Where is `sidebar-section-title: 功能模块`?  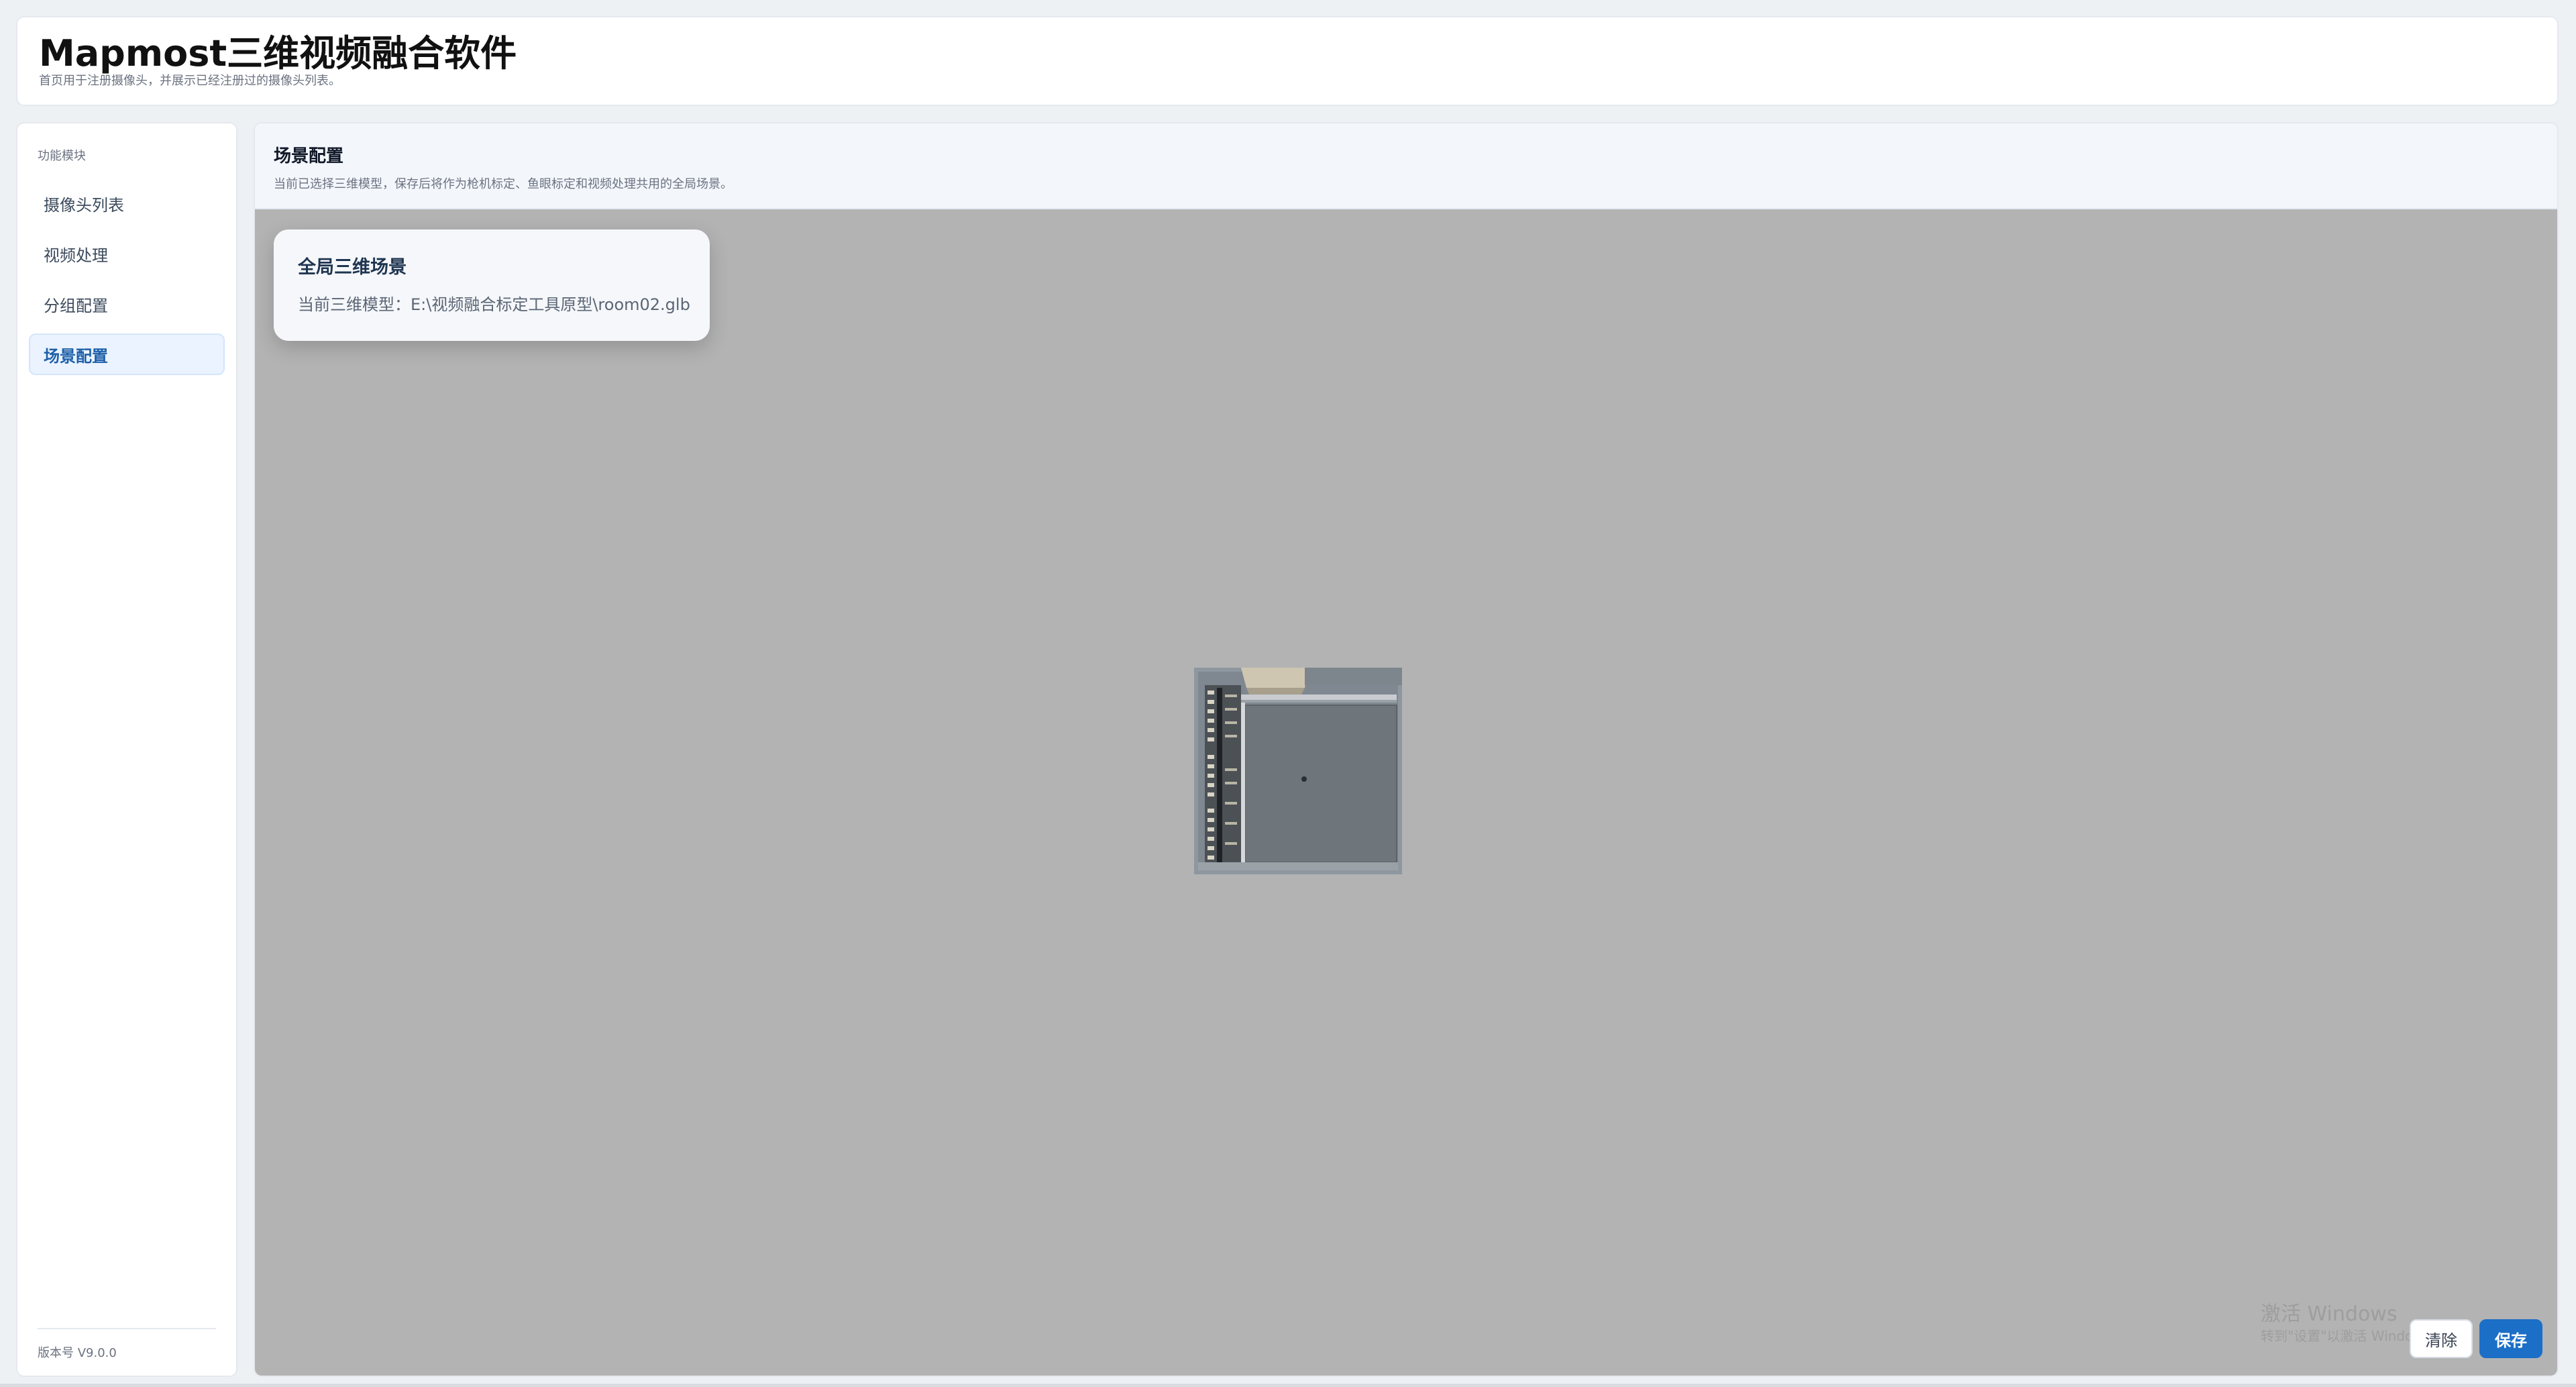
sidebar-section-title: 功能模块 is located at coordinates (62, 156).